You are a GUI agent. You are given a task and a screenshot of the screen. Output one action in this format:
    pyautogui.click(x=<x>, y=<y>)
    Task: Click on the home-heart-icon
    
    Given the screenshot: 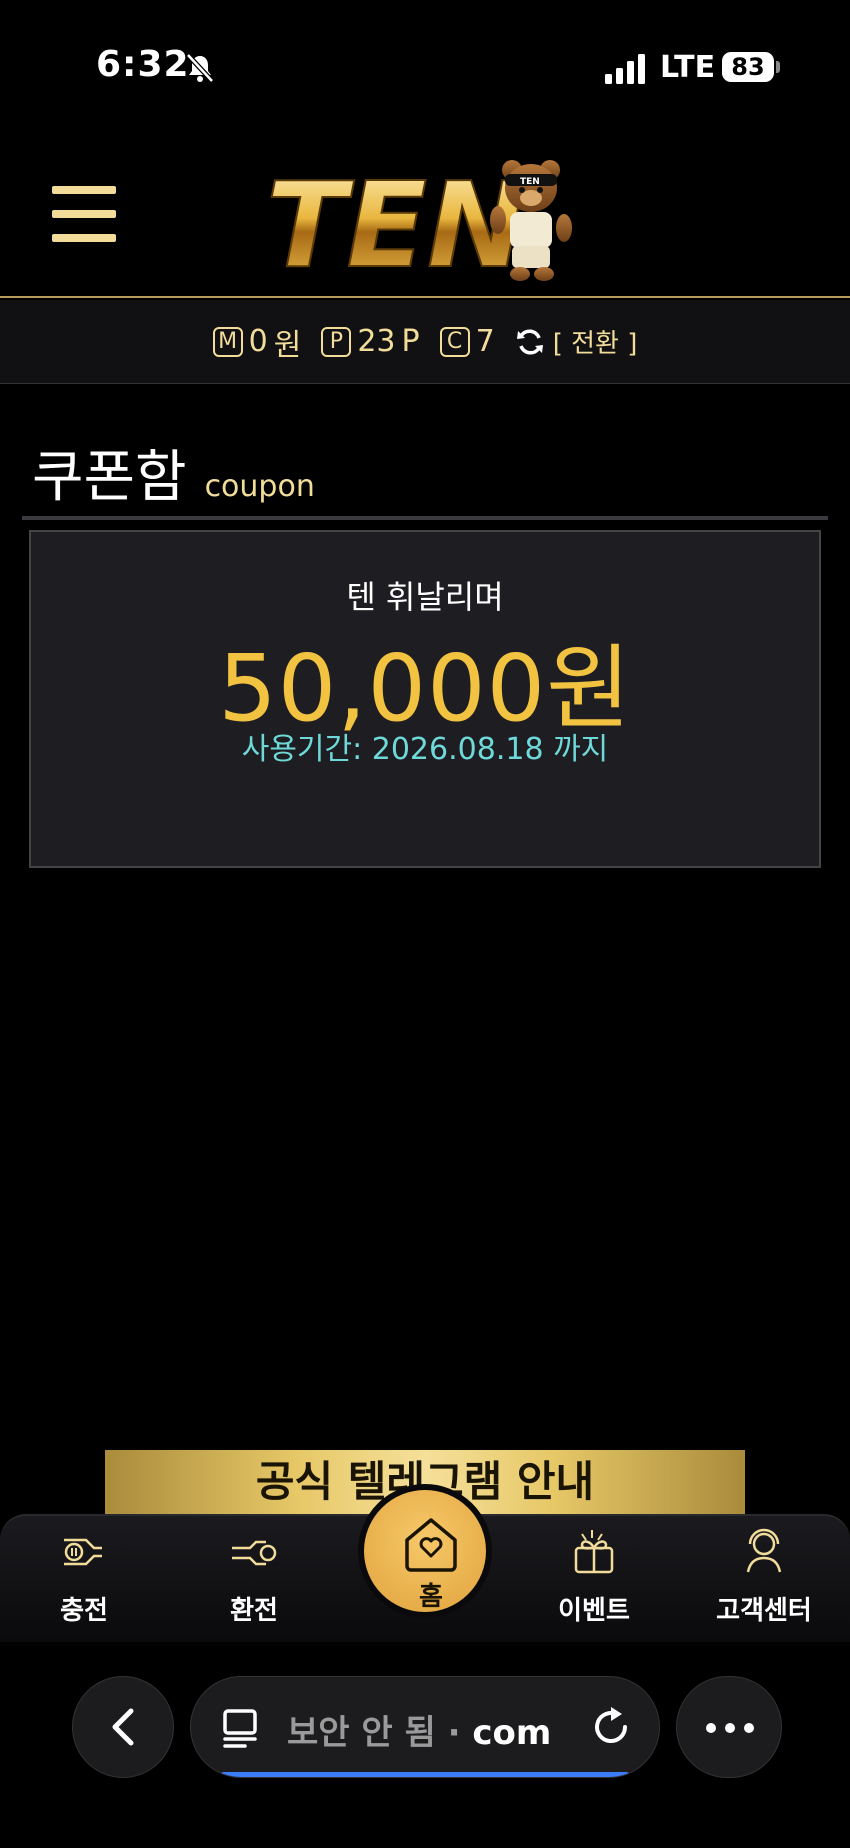 What is the action you would take?
    pyautogui.click(x=431, y=1545)
    